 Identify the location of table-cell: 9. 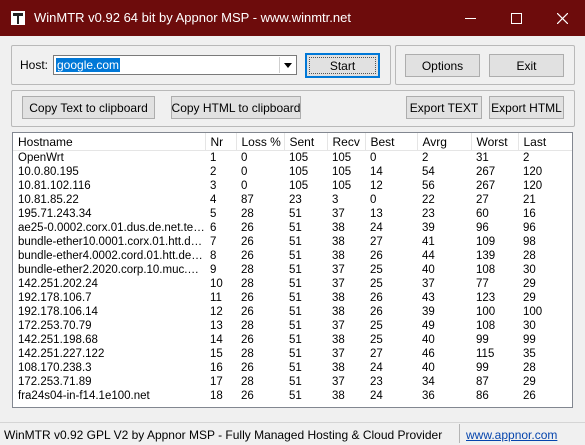
(213, 270).